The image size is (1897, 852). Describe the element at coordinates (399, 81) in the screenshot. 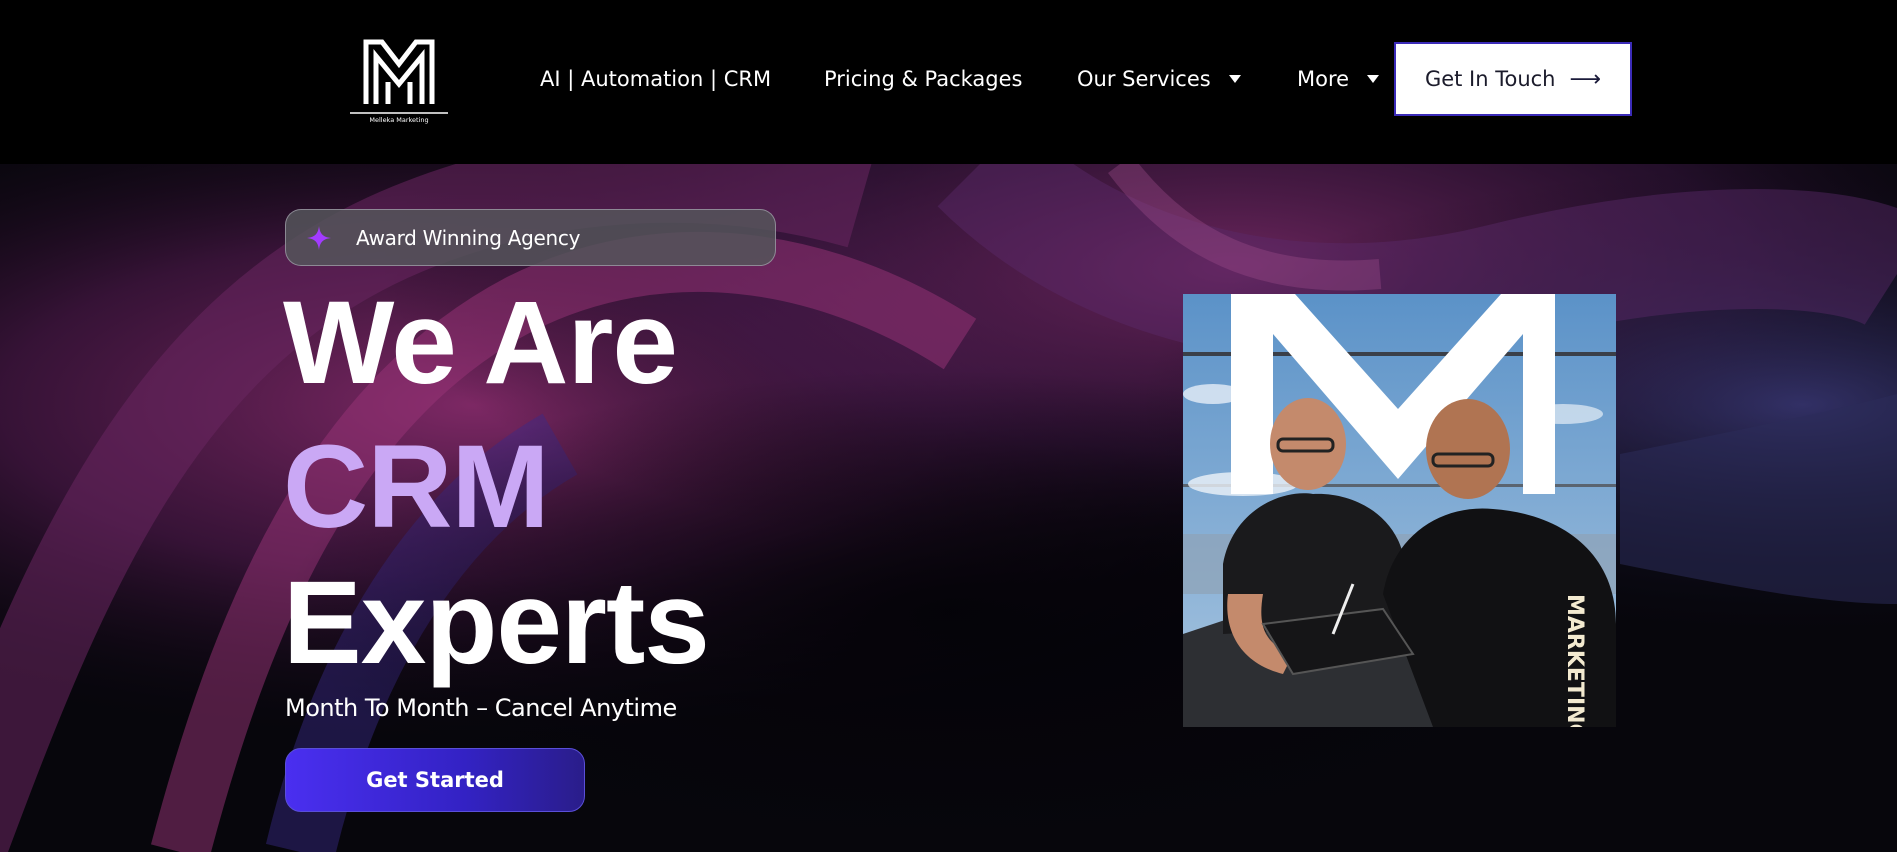

I see `logo-mark-icon: Melleka Marketing` at that location.